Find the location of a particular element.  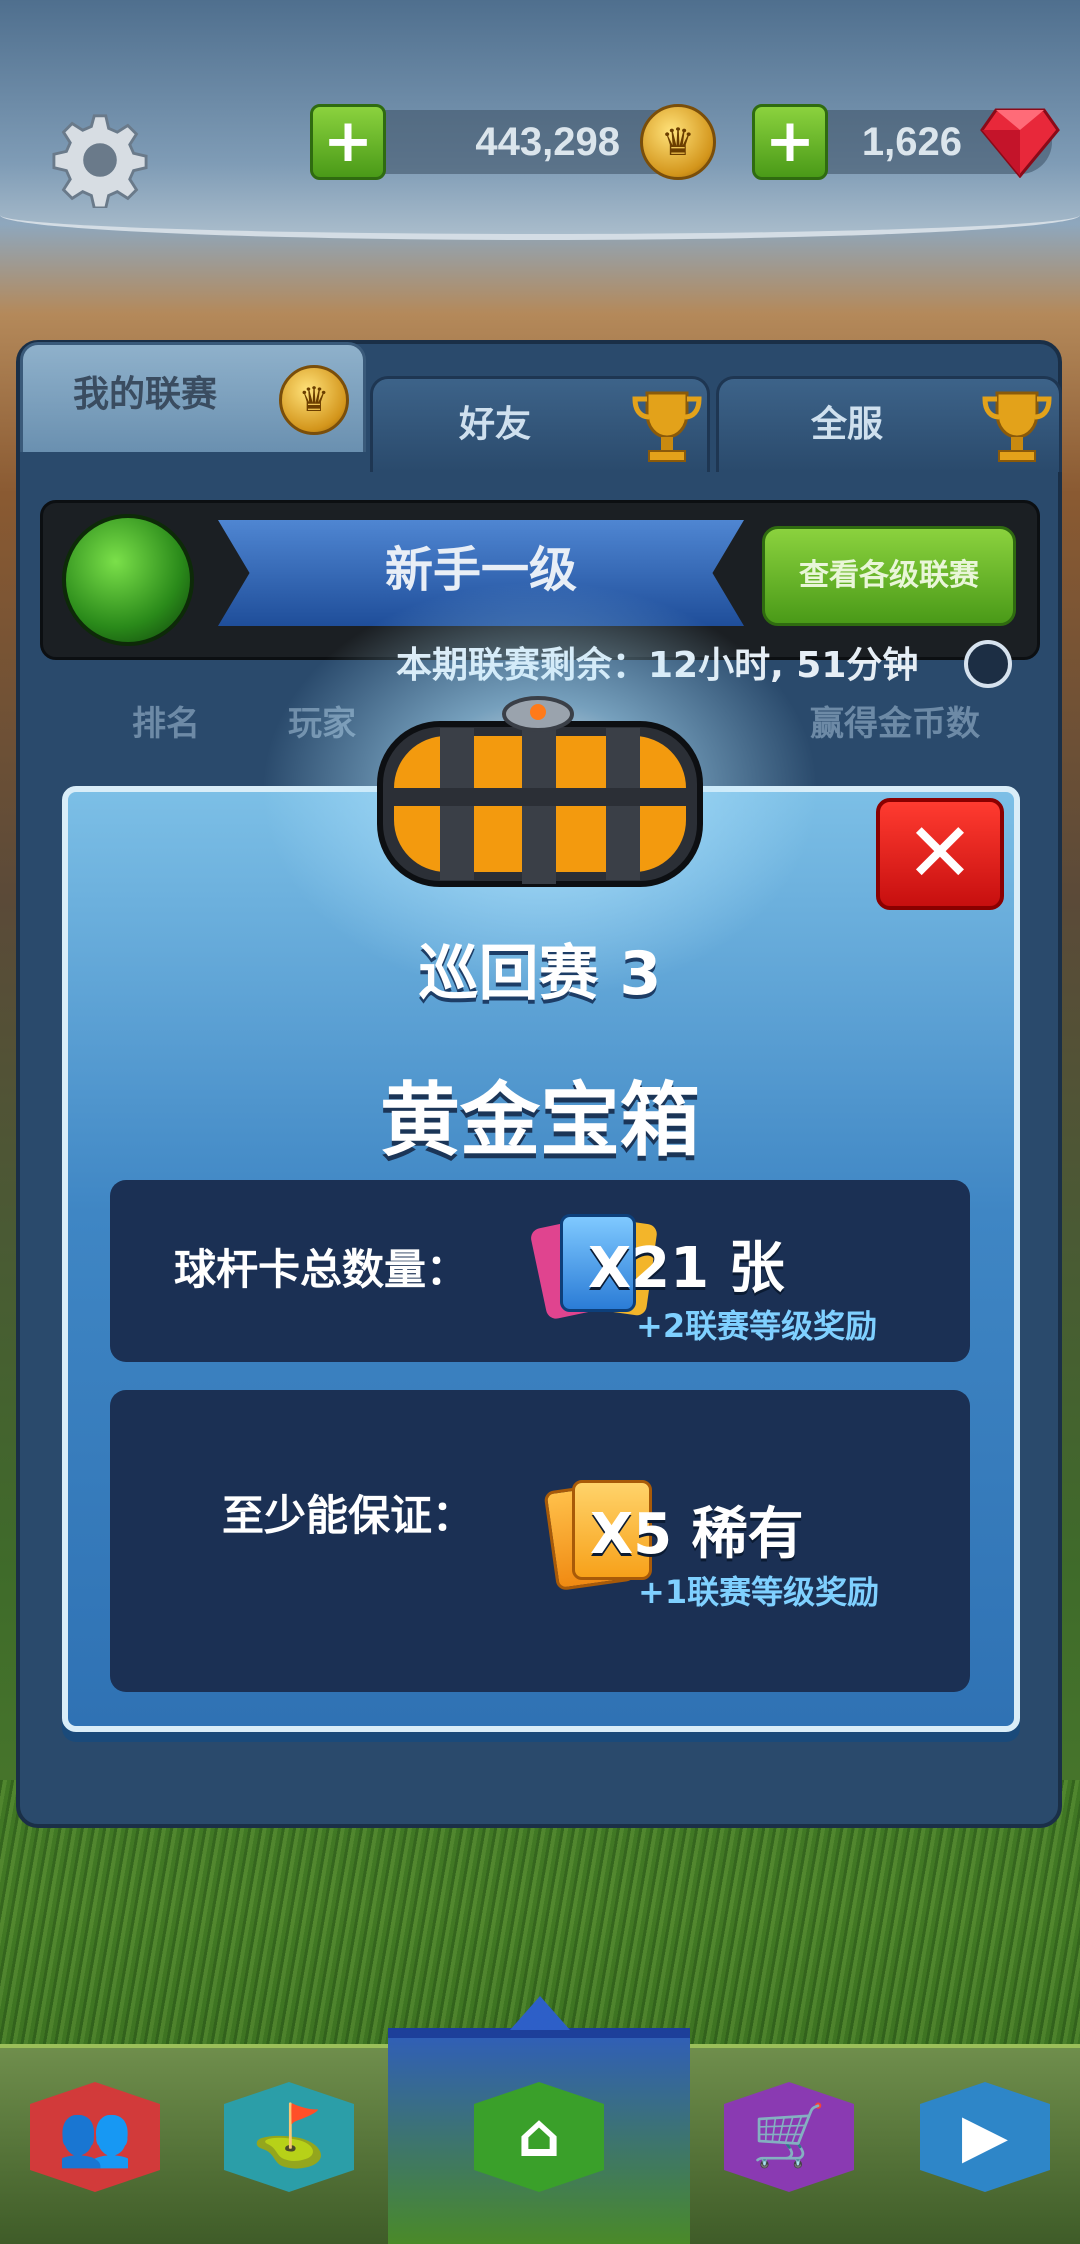

tab-global: 全服 is located at coordinates (889, 424).